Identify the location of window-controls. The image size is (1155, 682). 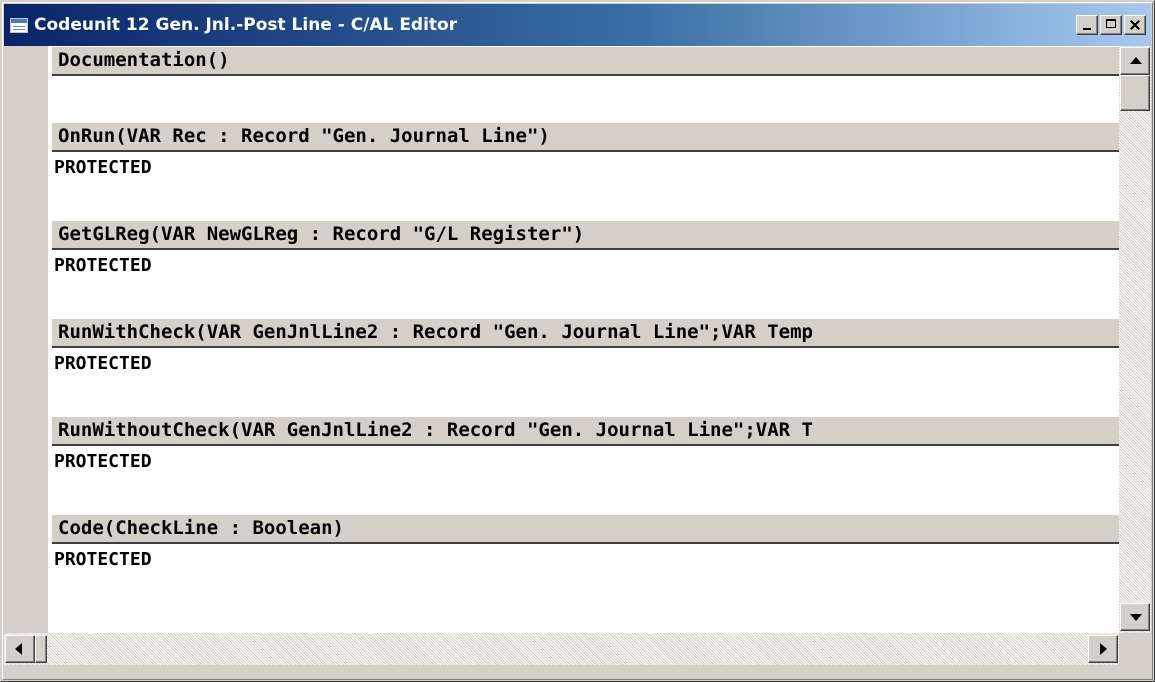
(1111, 25).